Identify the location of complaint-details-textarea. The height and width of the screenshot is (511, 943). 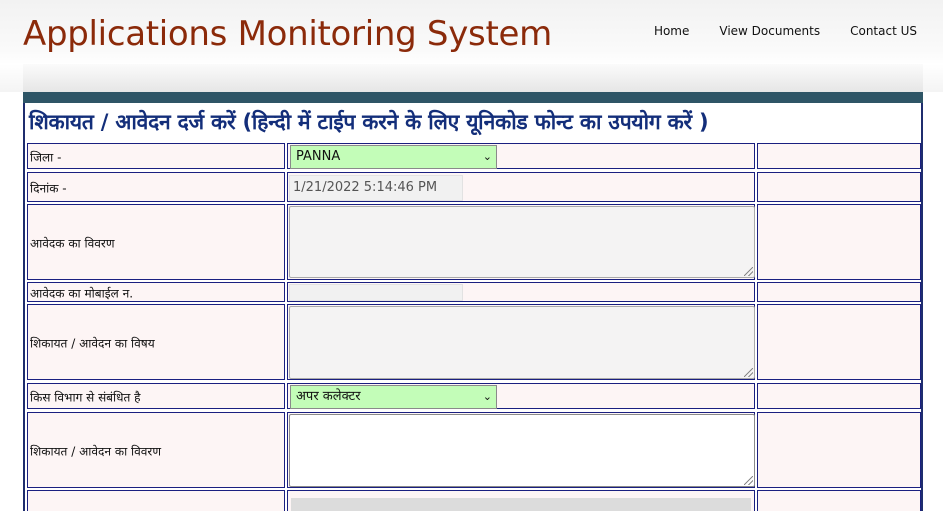
(522, 450).